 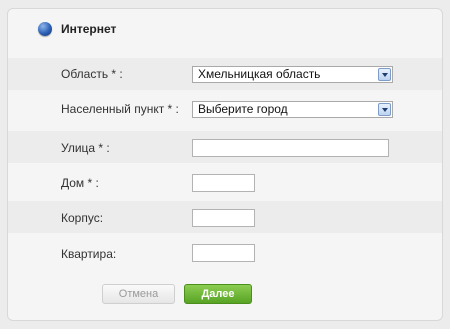 What do you see at coordinates (82, 218) in the screenshot?
I see `building-label: Корпус:` at bounding box center [82, 218].